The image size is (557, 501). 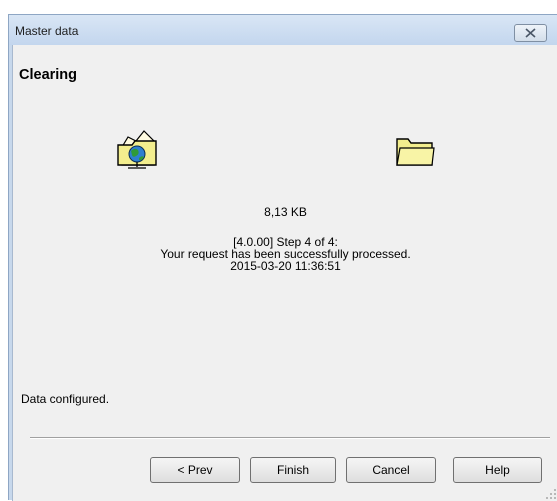 What do you see at coordinates (497, 470) in the screenshot?
I see `help-button: Help` at bounding box center [497, 470].